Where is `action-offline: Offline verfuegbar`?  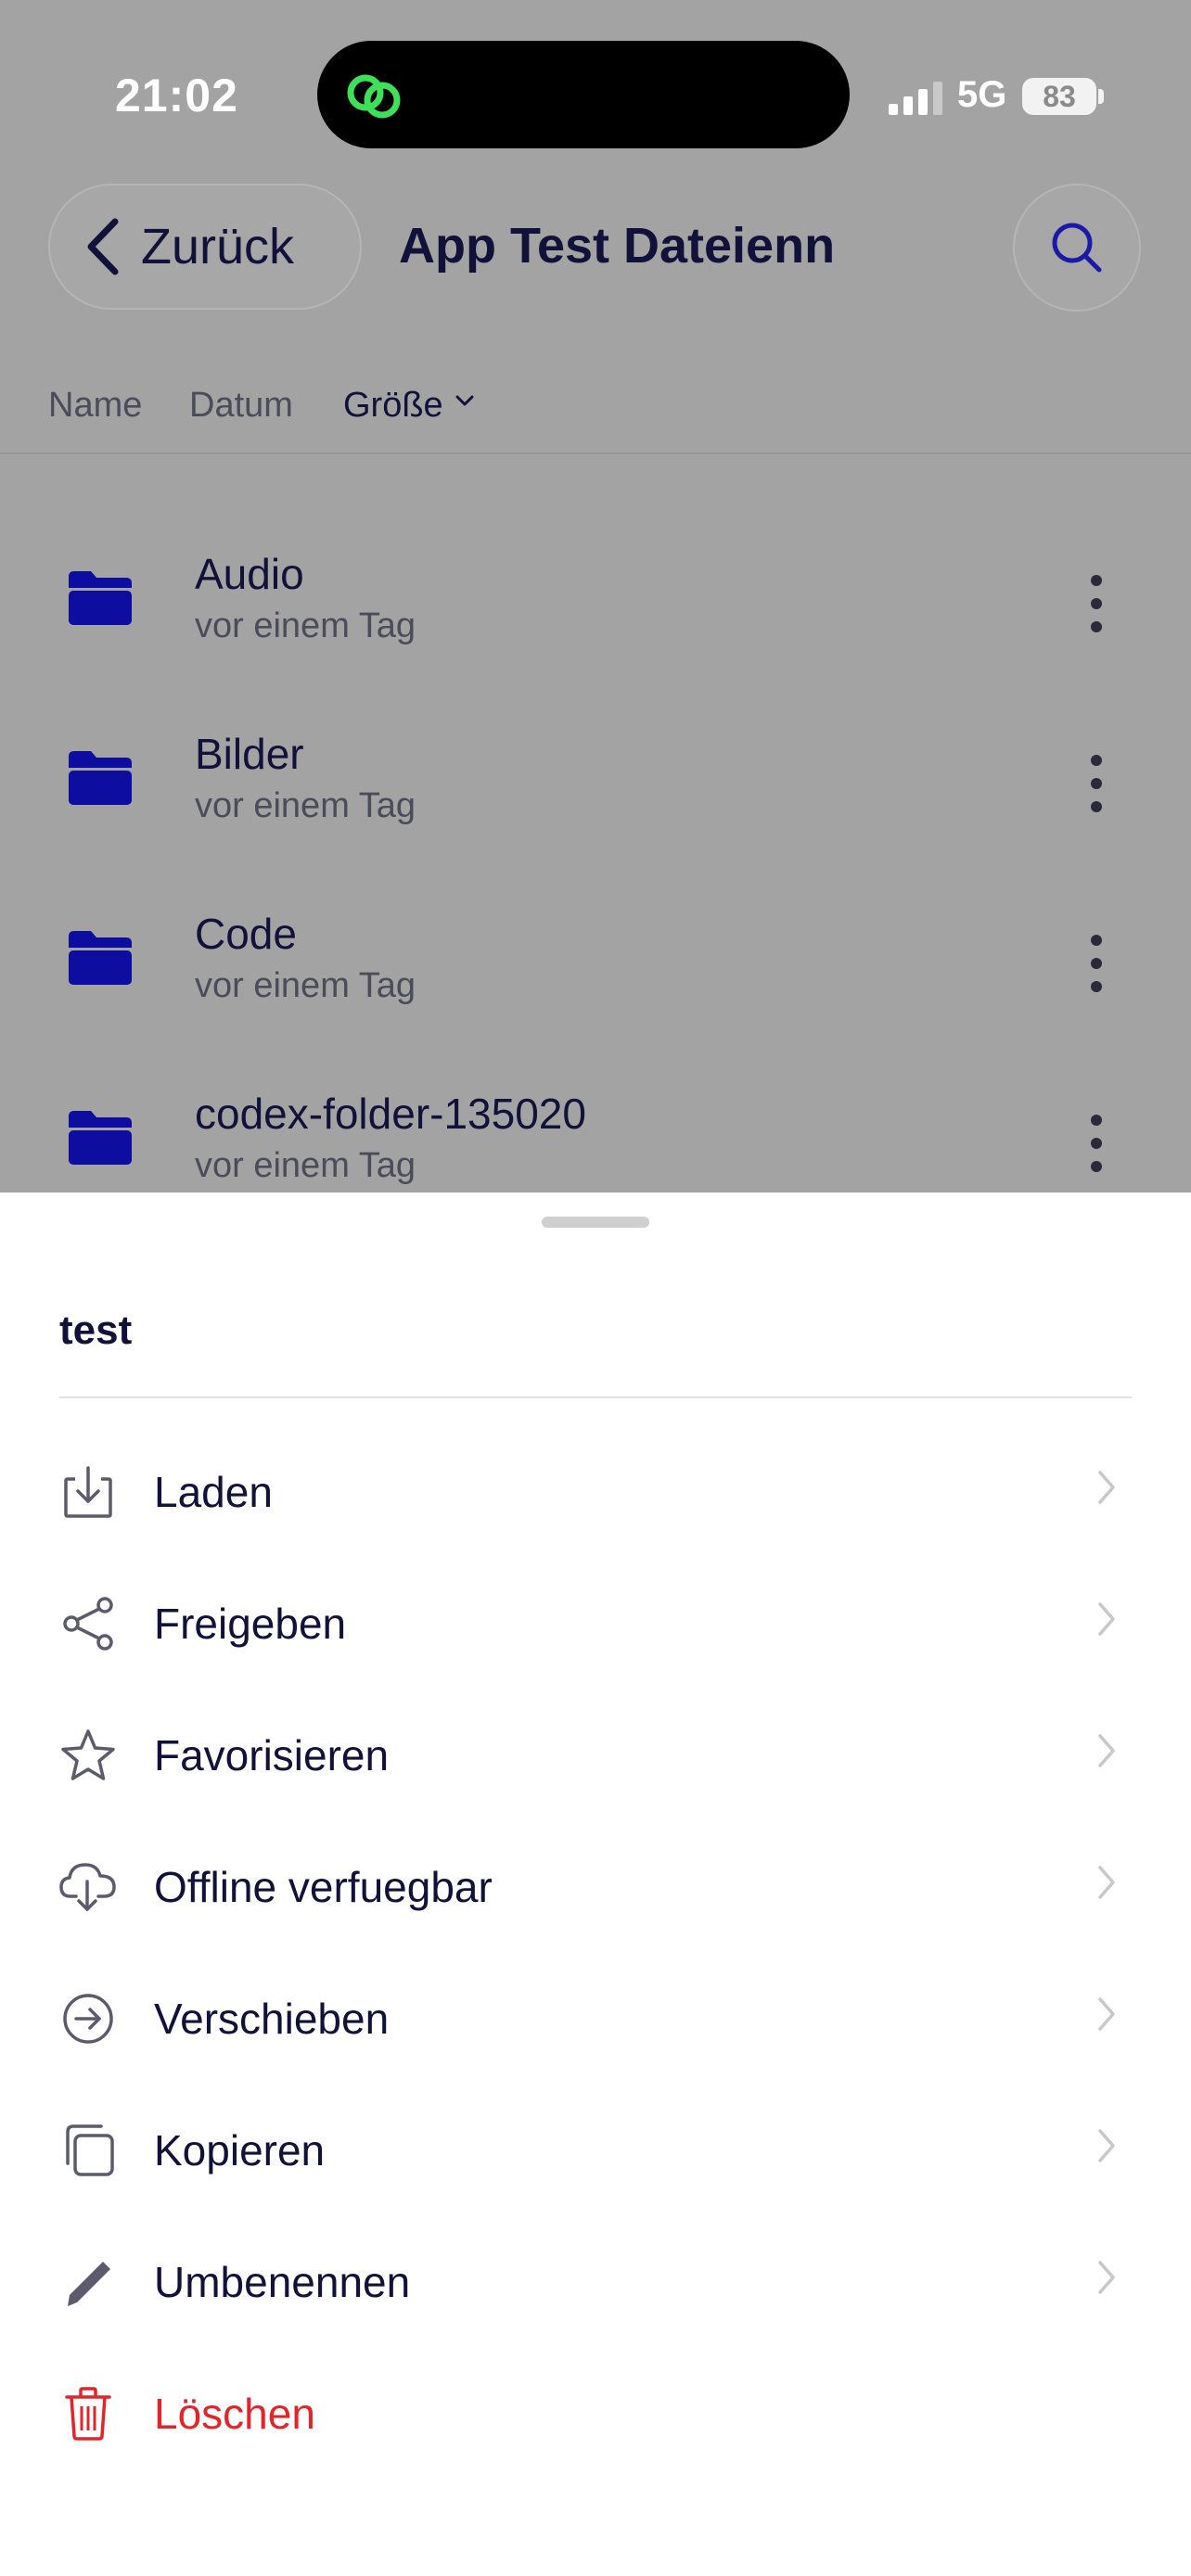
action-offline: Offline verfuegbar is located at coordinates (595, 1887).